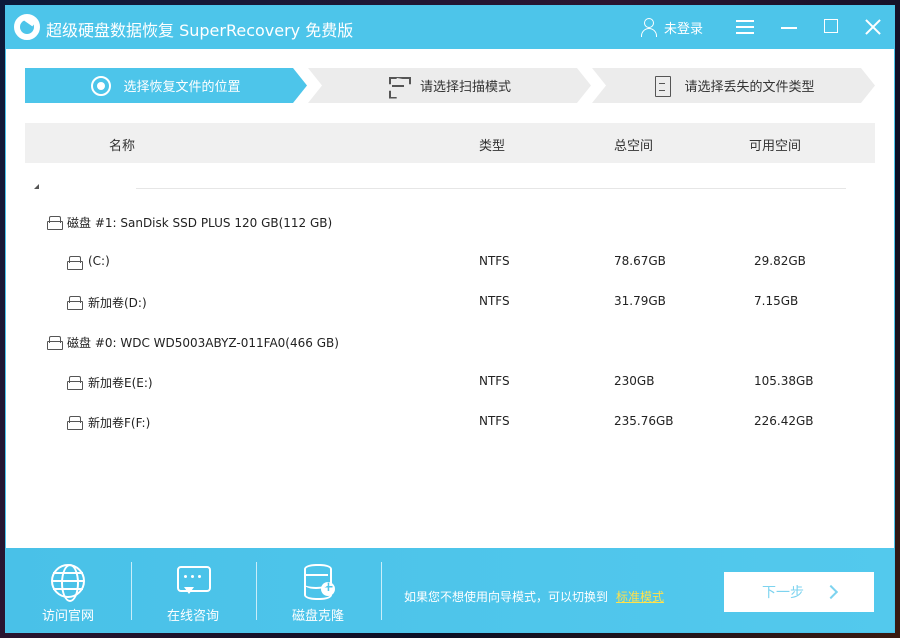 The height and width of the screenshot is (638, 900). What do you see at coordinates (68, 583) in the screenshot?
I see `globe-icon` at bounding box center [68, 583].